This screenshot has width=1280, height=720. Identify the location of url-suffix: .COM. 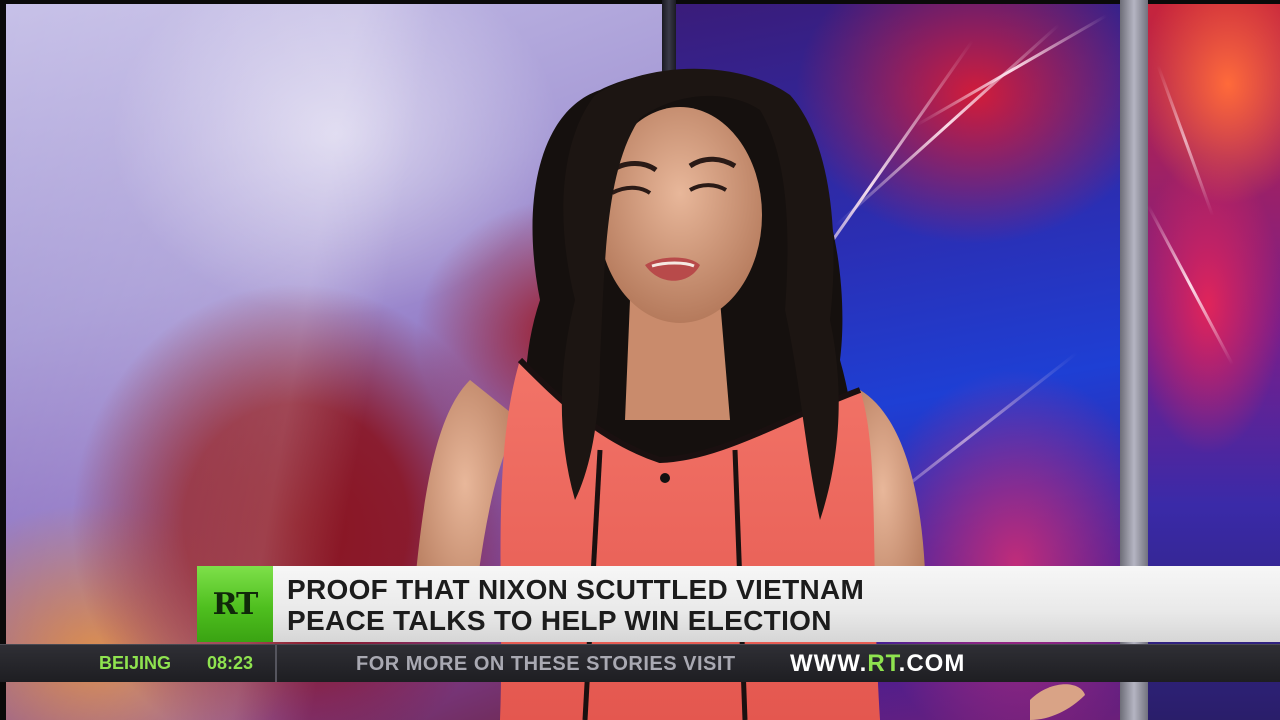
(932, 663).